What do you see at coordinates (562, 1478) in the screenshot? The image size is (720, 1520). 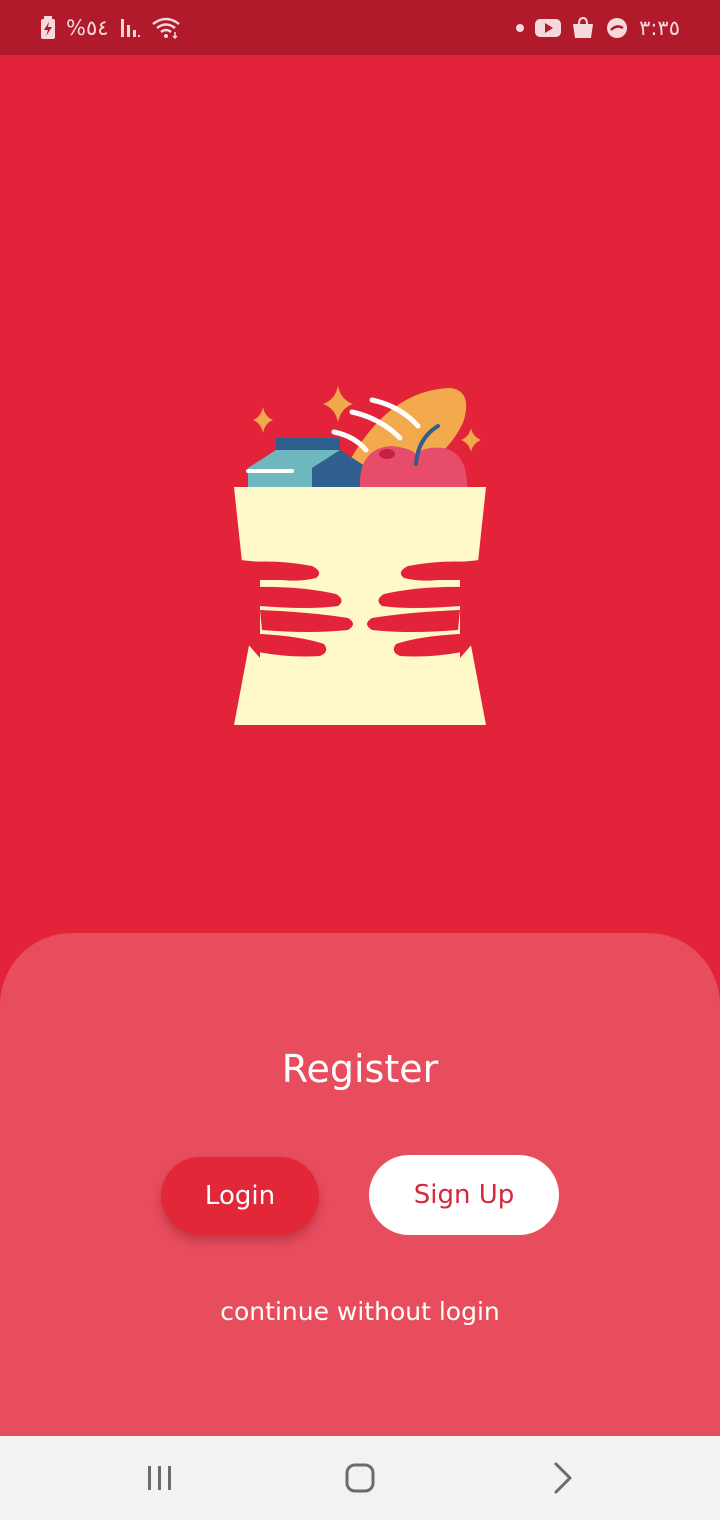 I see `back-icon` at bounding box center [562, 1478].